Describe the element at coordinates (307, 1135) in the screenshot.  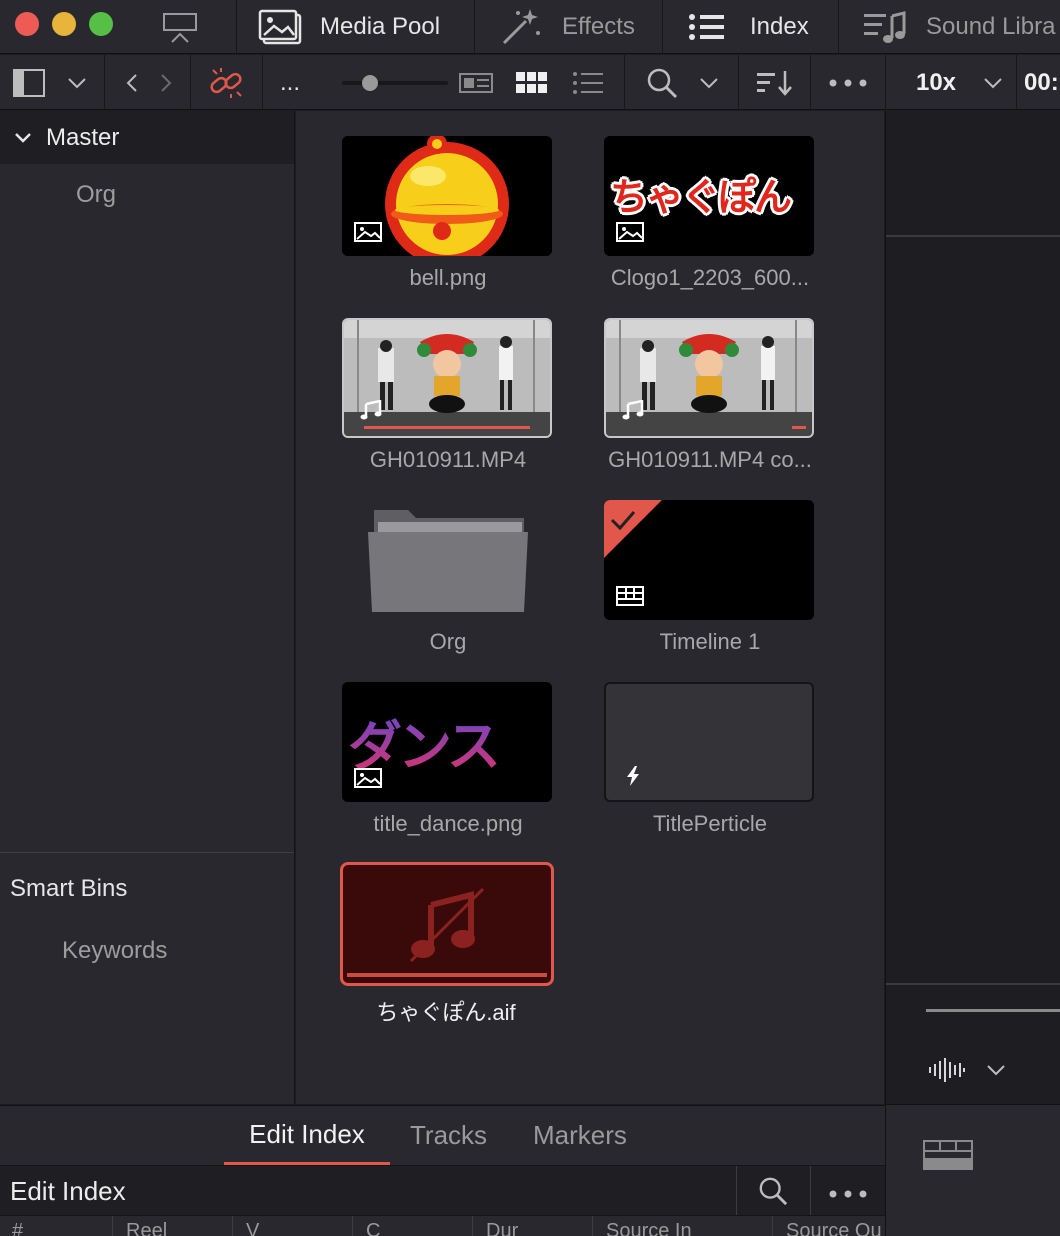
I see `tab-edit-index: Edit Index` at that location.